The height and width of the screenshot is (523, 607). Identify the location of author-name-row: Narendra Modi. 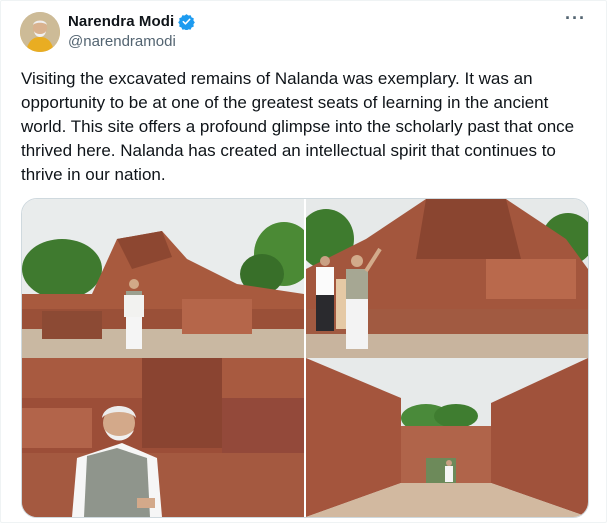
(132, 22).